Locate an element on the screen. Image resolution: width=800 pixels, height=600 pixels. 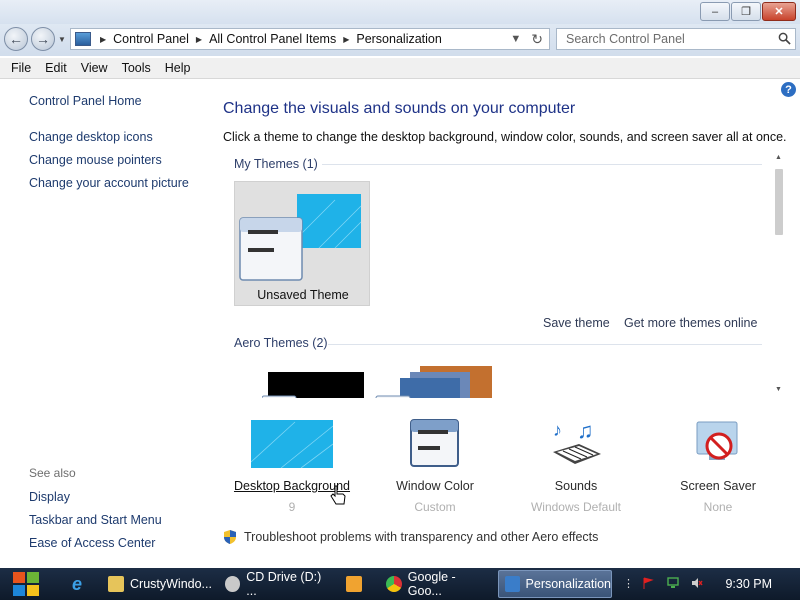
window-color-tile: Window Color Custom is located at coordinates (435, 466).